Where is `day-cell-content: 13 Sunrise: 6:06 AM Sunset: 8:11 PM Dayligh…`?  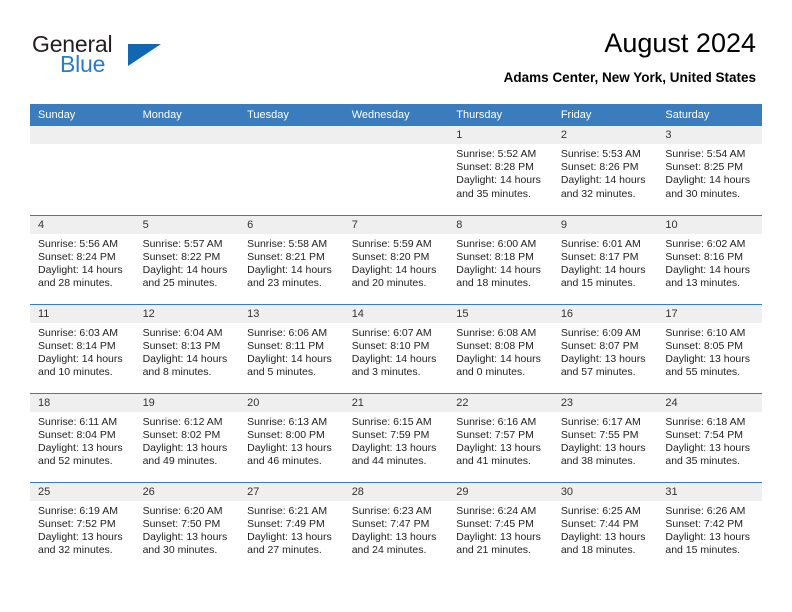 day-cell-content: 13 Sunrise: 6:06 AM Sunset: 8:11 PM Dayligh… is located at coordinates (291, 348).